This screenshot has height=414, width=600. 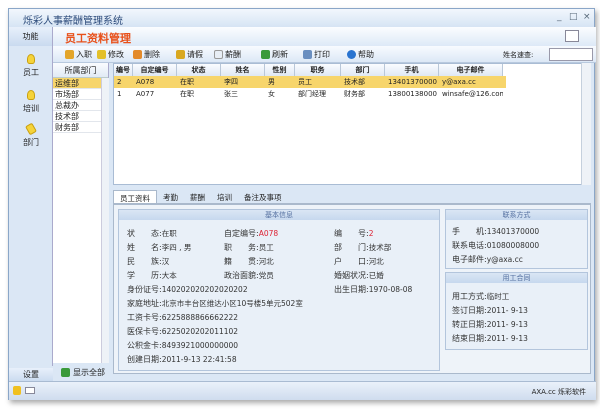 I want to click on salary-button: 薪酬, so click(x=227, y=54).